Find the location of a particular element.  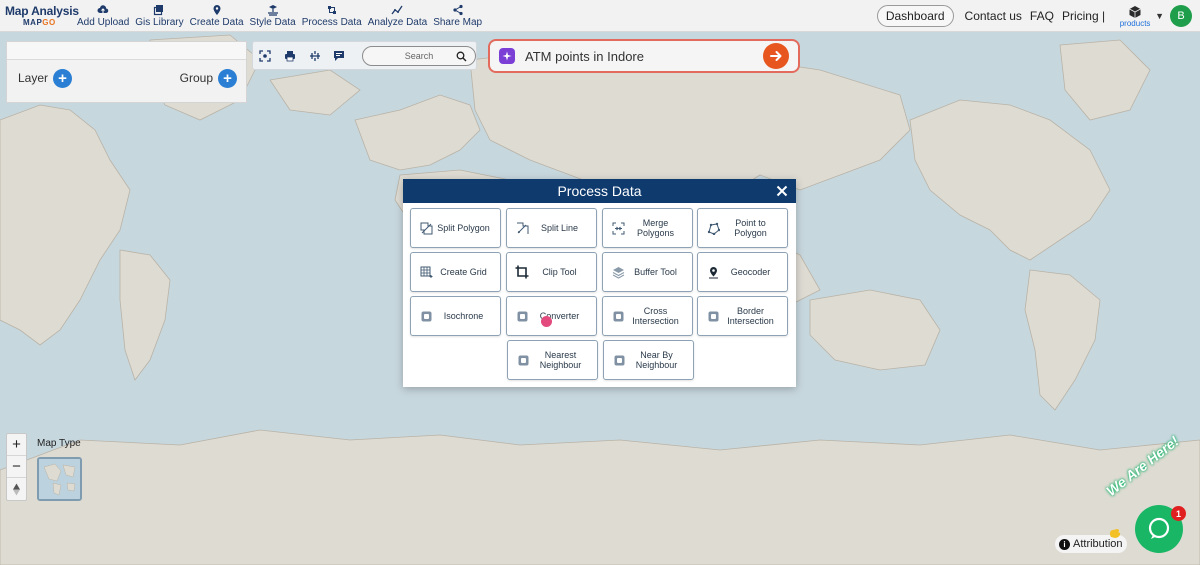

map-type-thumbnail is located at coordinates (59, 479).